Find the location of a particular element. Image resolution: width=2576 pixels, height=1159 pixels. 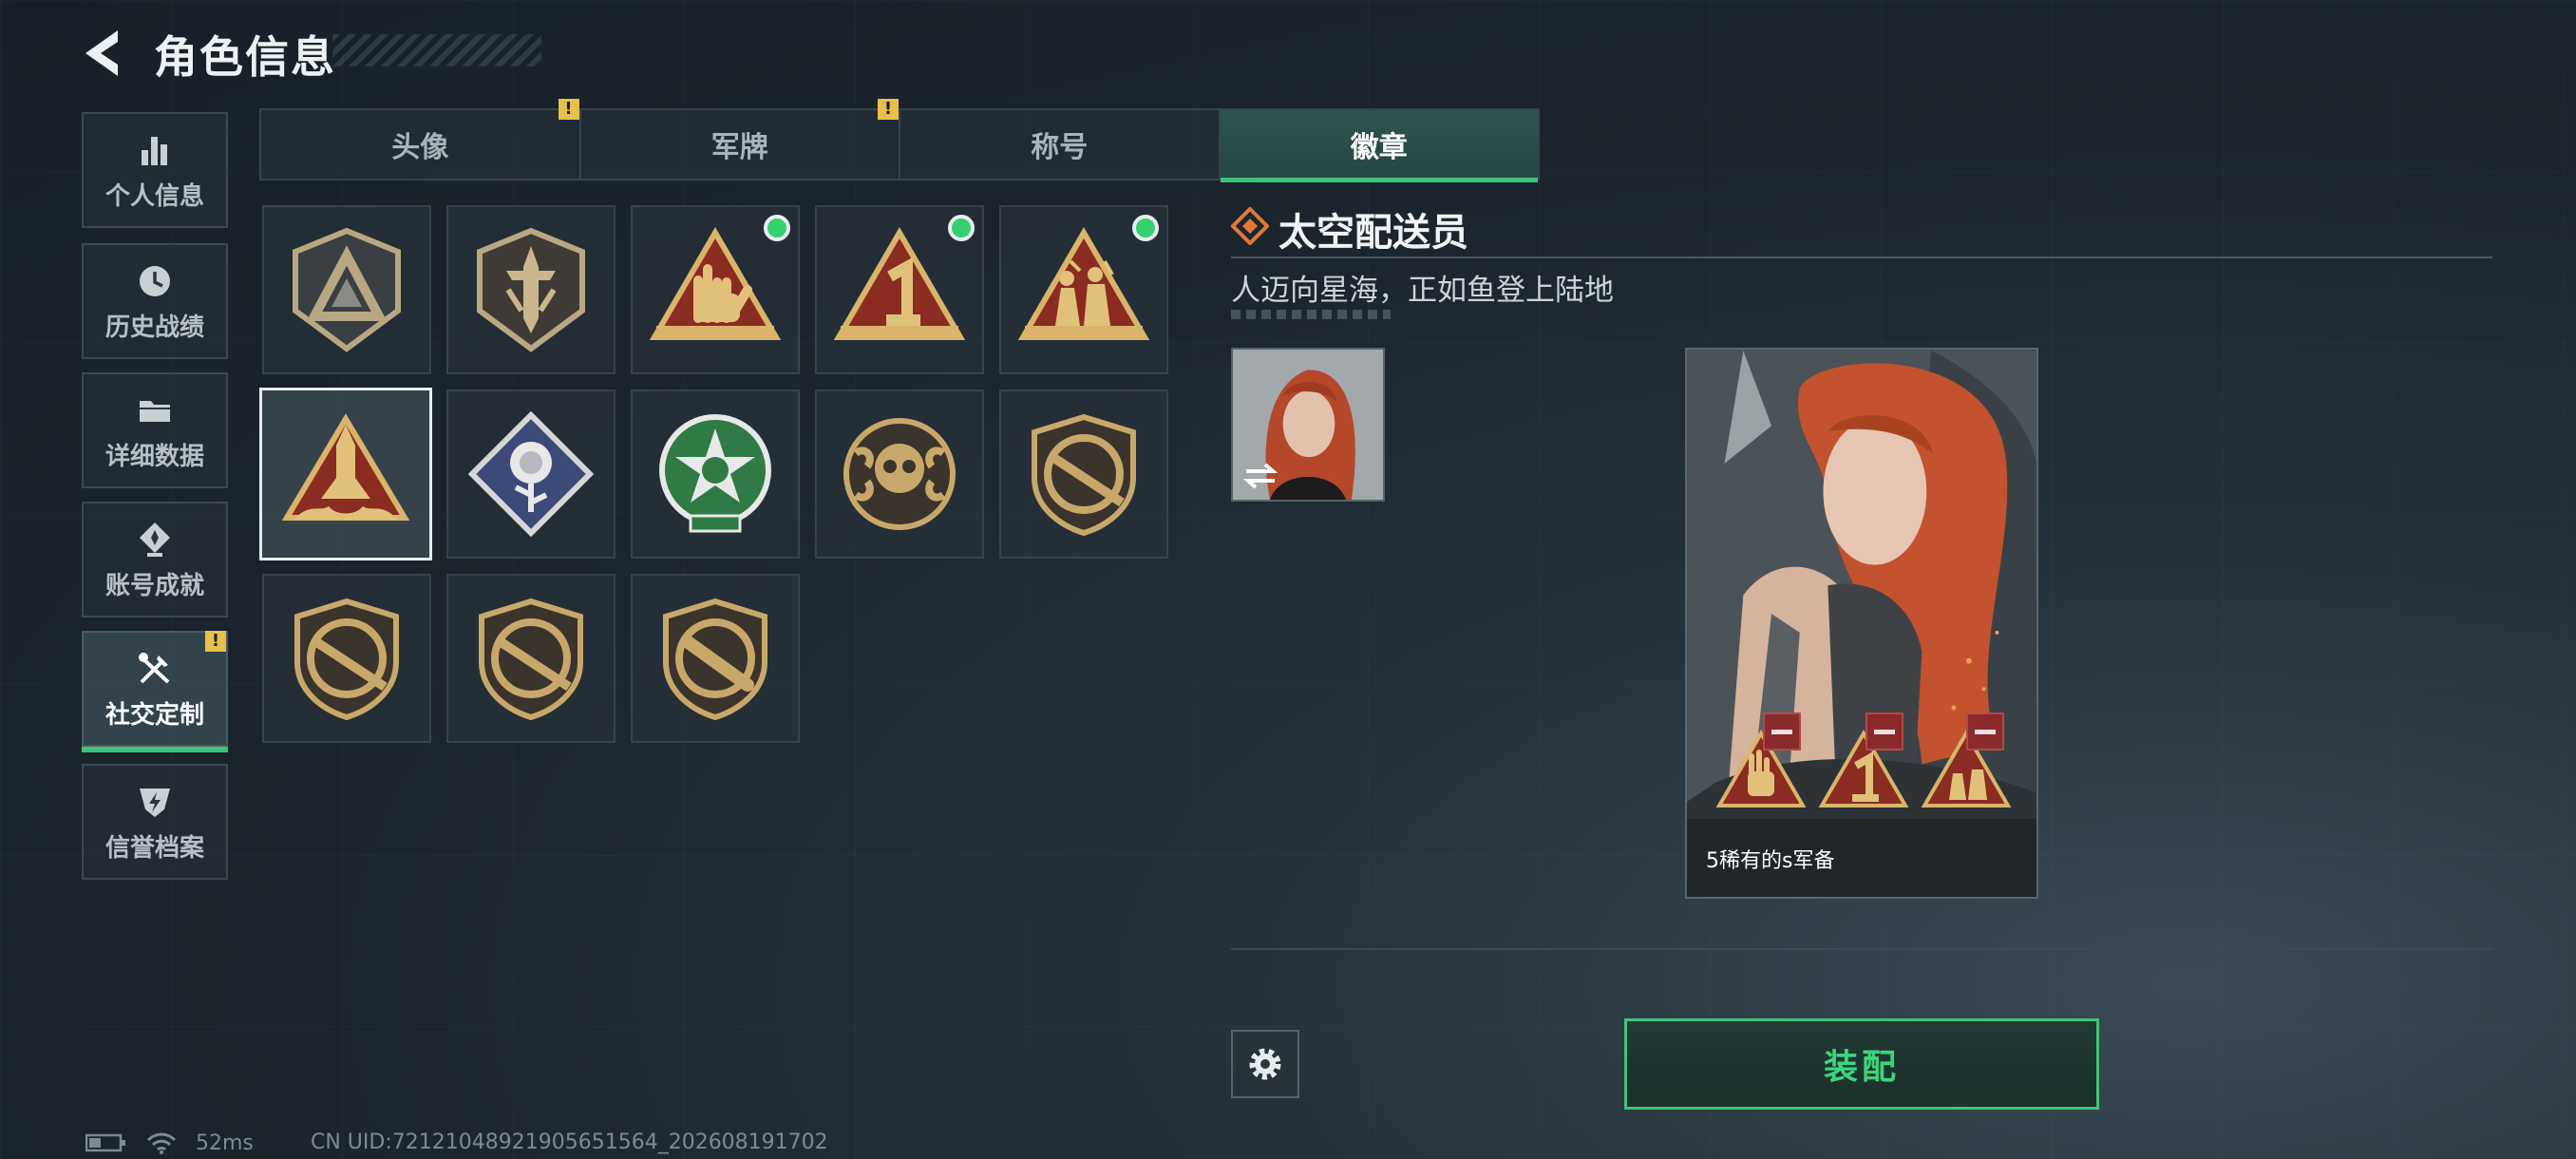

tab-bar: 头像 ! 军牌 ! 称号 徽章 is located at coordinates (899, 140).